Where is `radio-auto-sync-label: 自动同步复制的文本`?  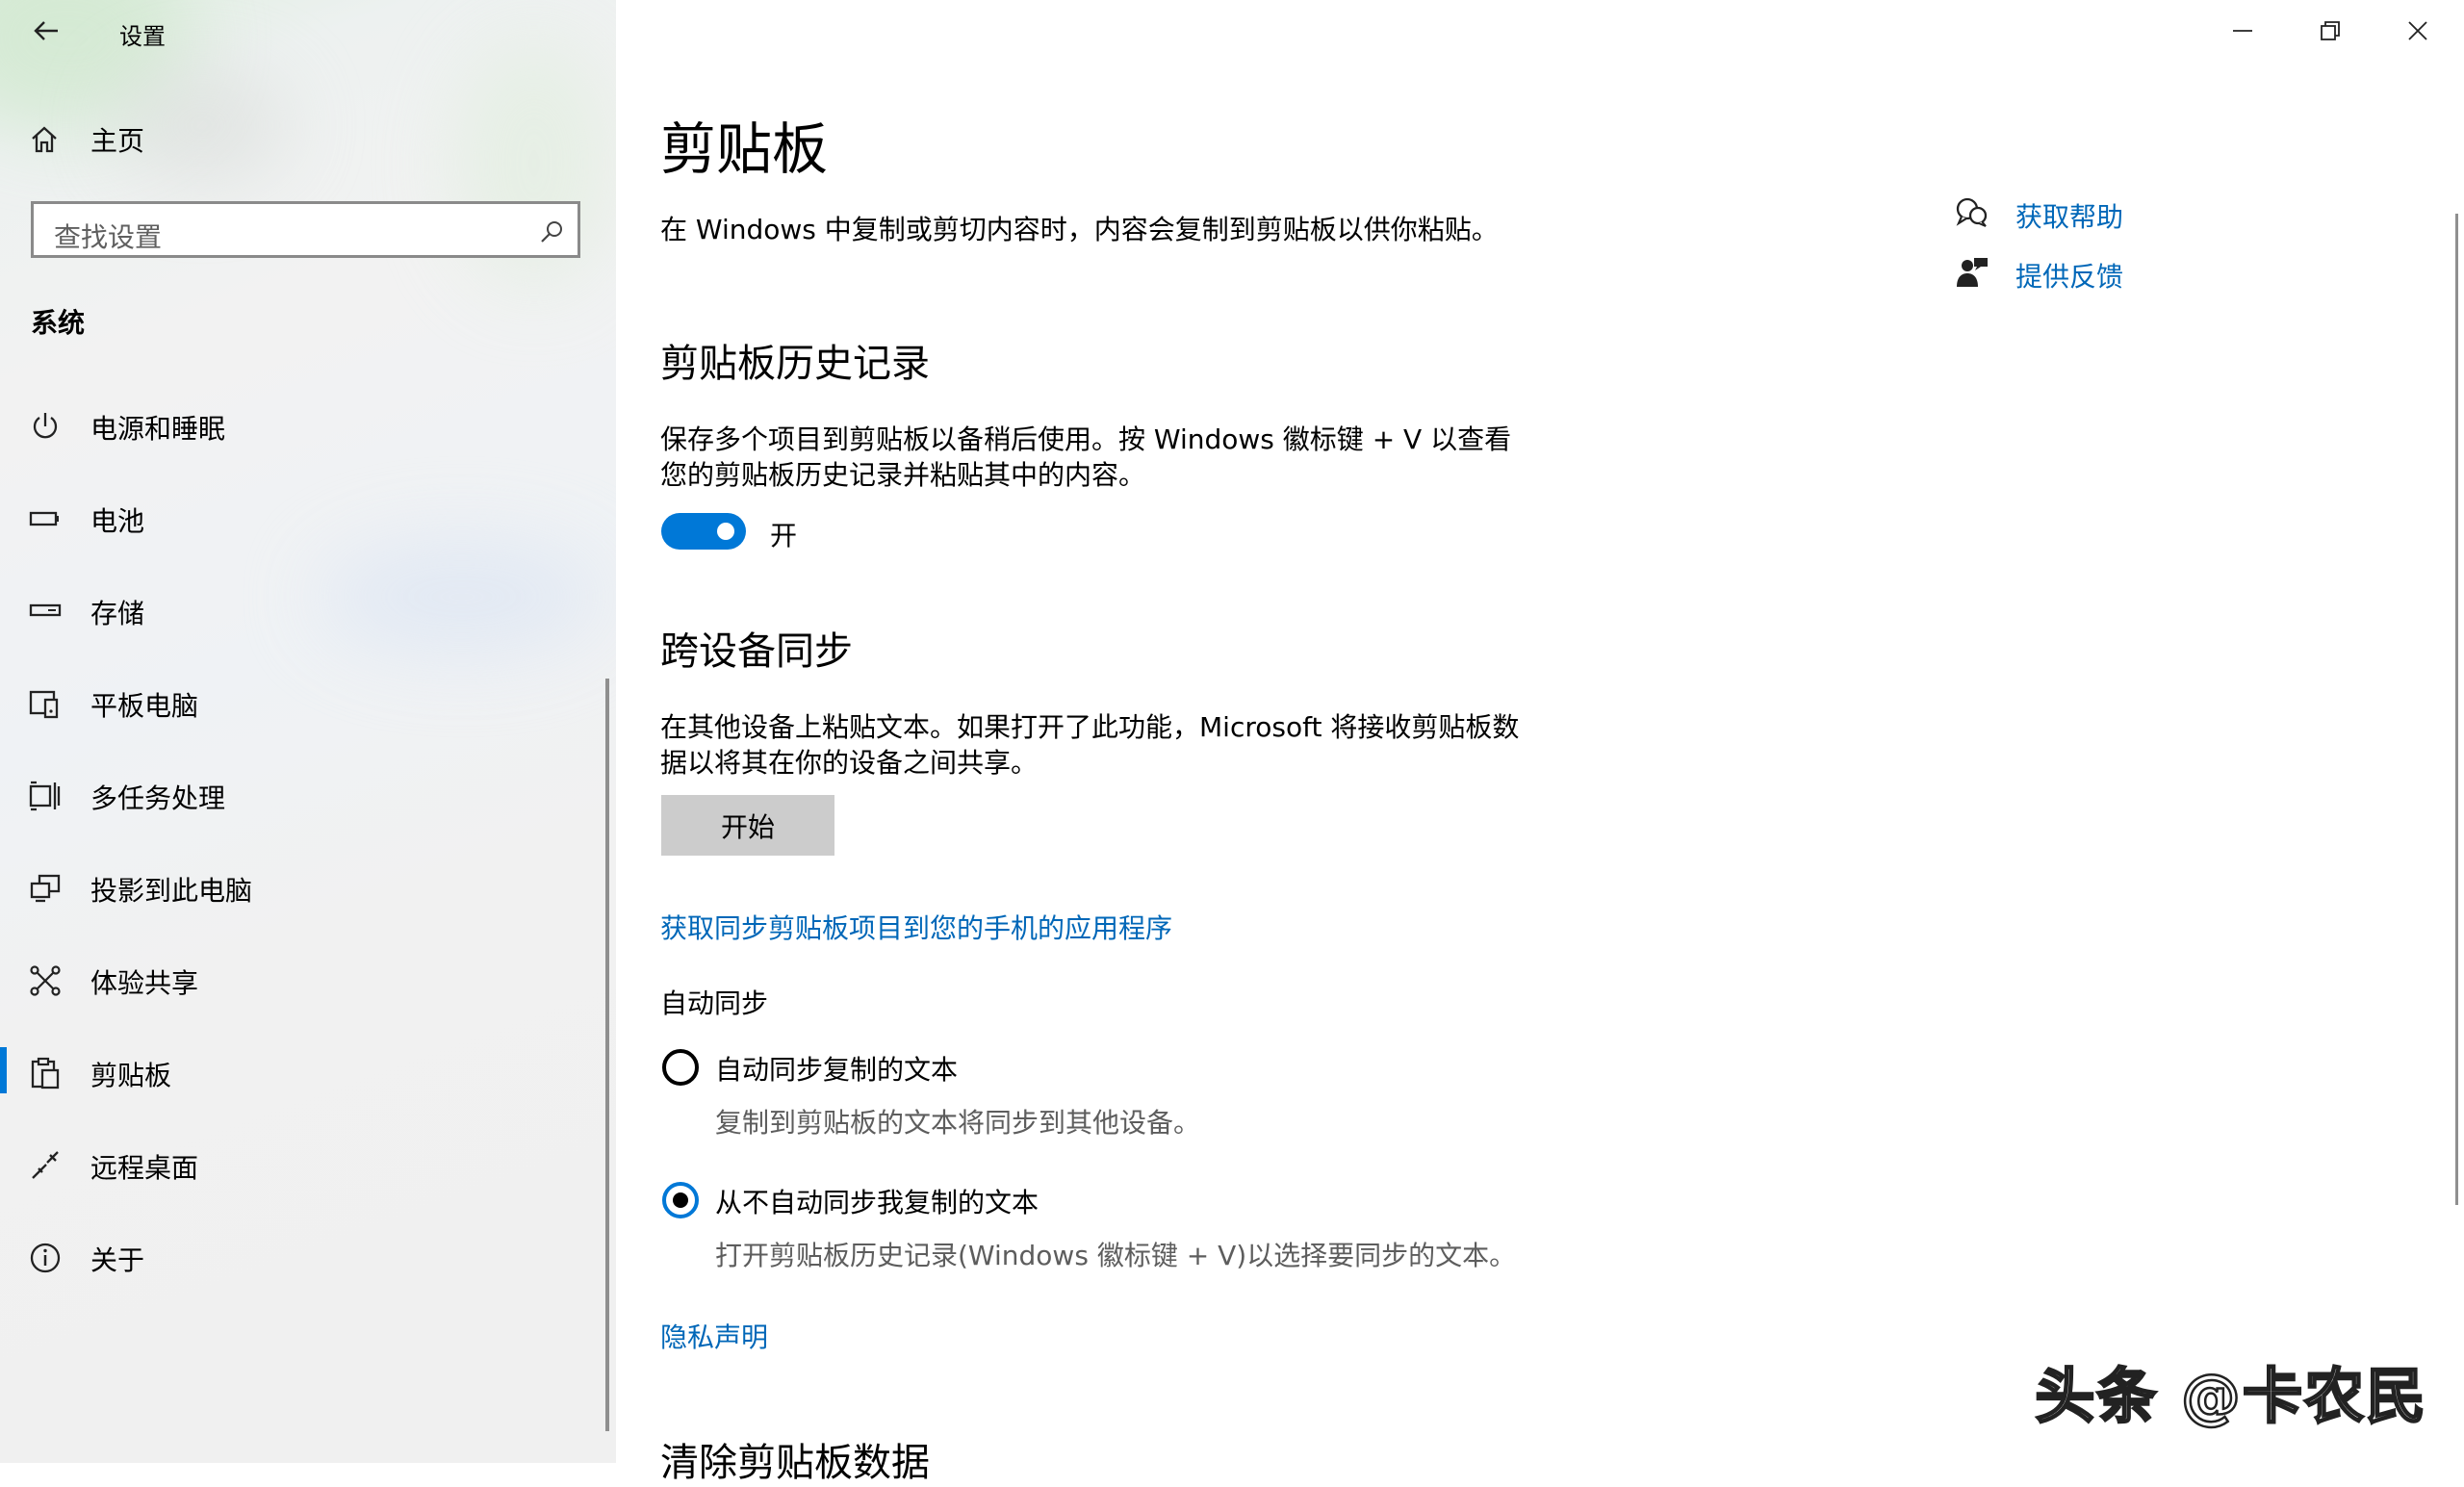
radio-auto-sync-label: 自动同步复制的文本 is located at coordinates (836, 1068).